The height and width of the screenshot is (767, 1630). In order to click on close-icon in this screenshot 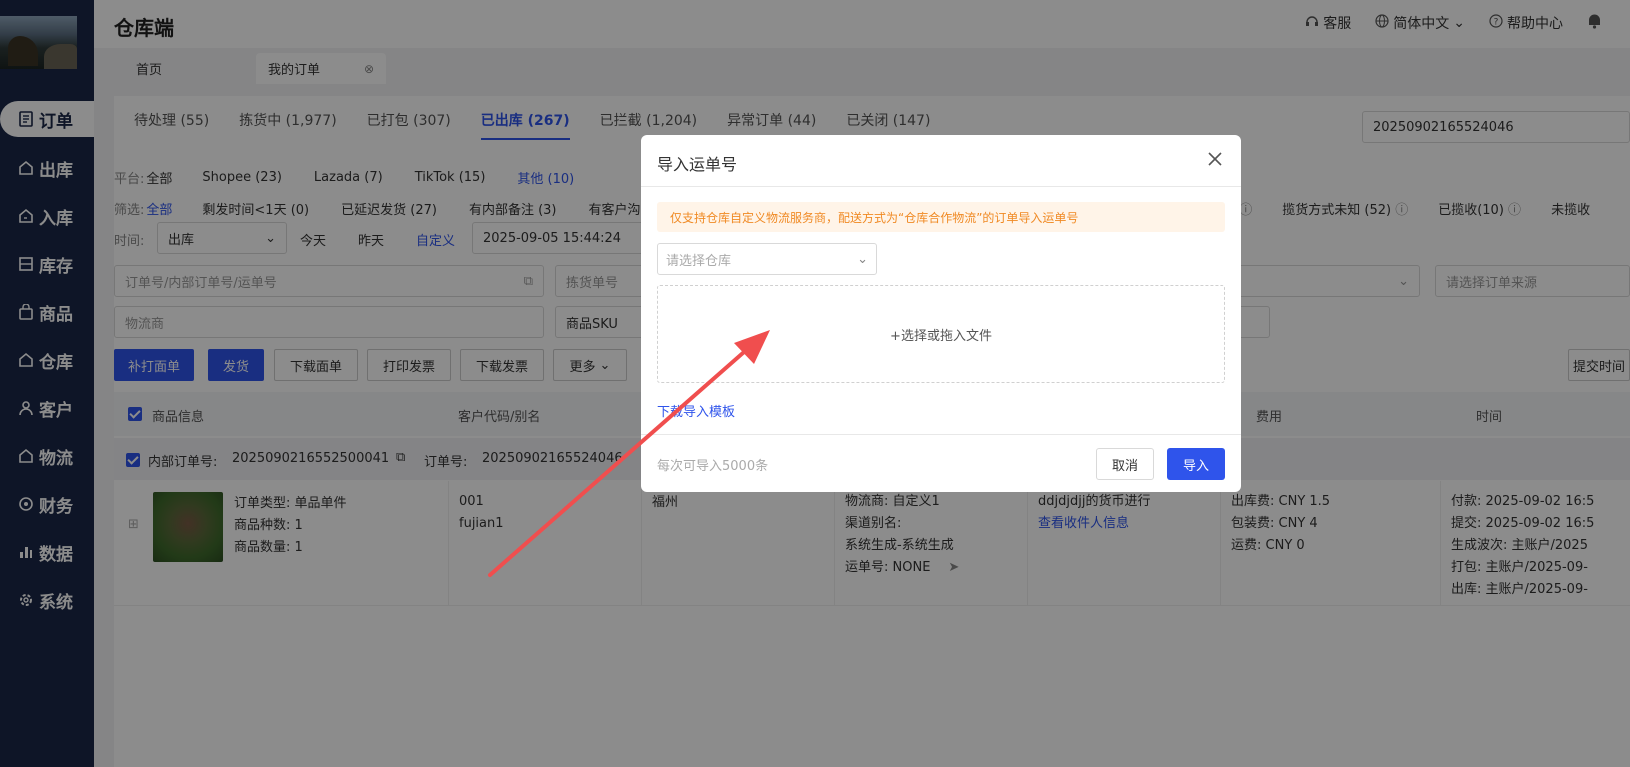, I will do `click(1215, 159)`.